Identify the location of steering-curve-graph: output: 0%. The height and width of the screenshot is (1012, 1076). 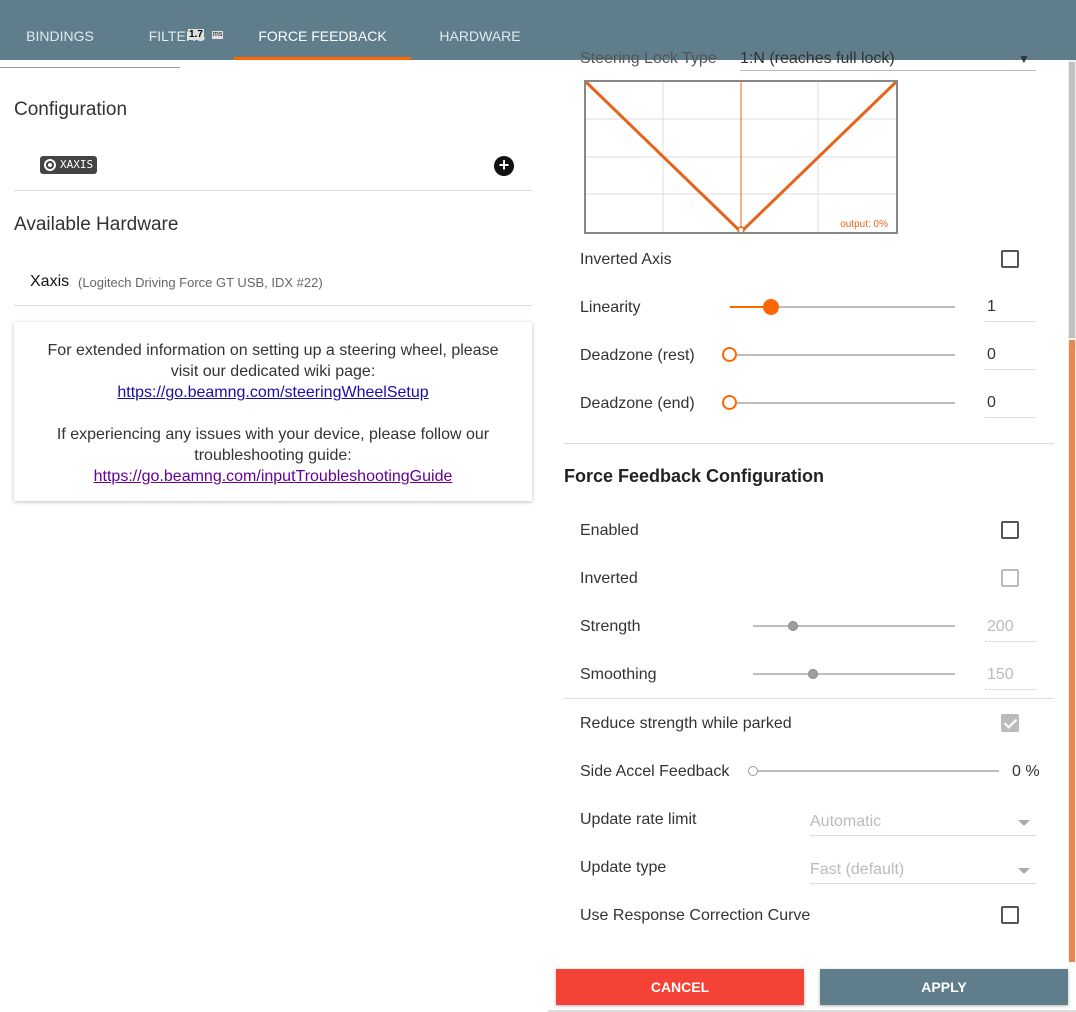
(741, 157).